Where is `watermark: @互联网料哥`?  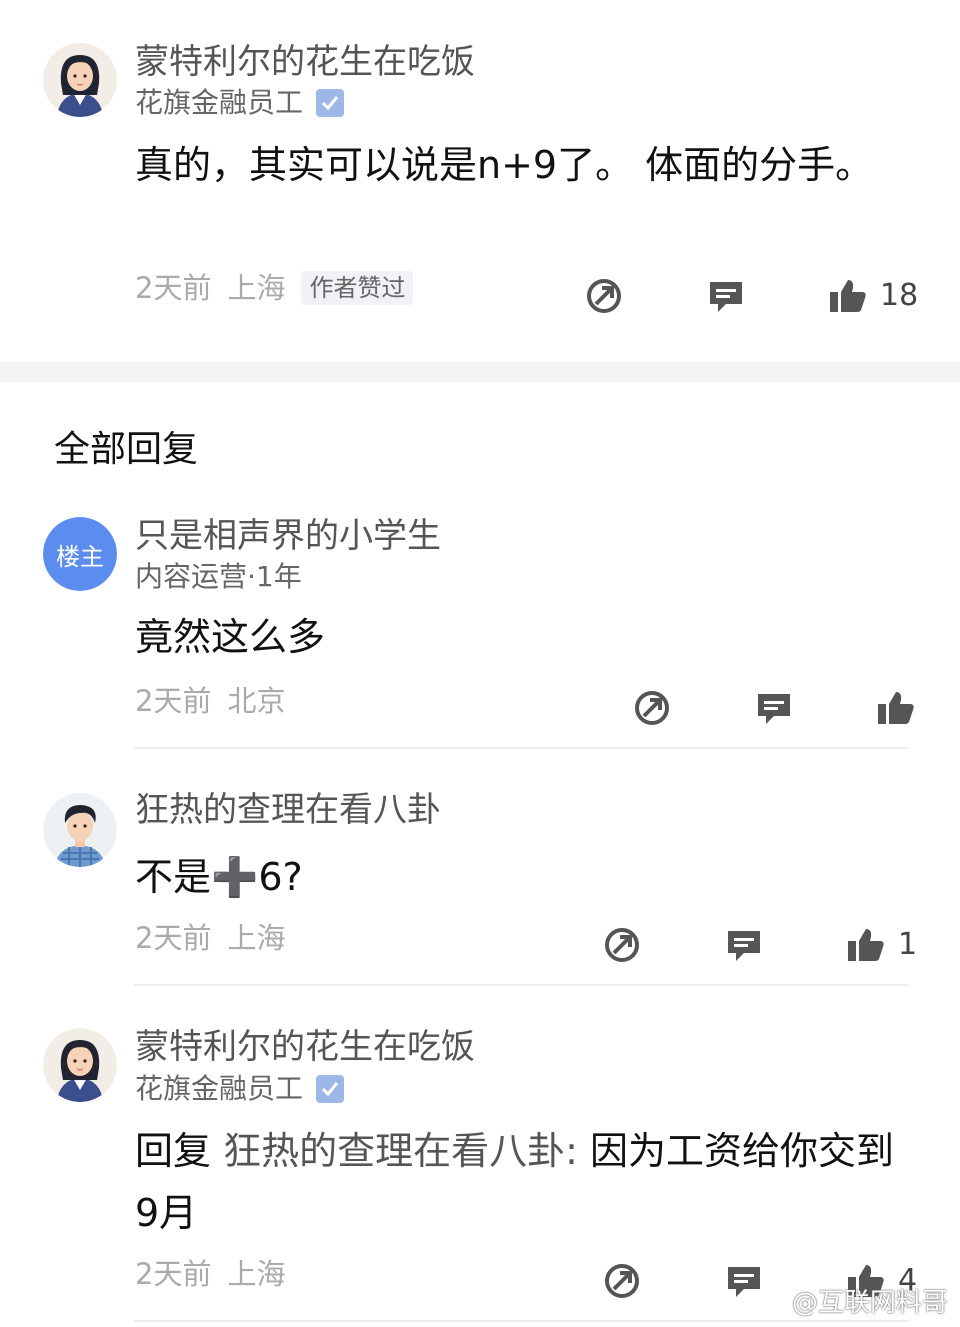 watermark: @互联网料哥 is located at coordinates (870, 1300).